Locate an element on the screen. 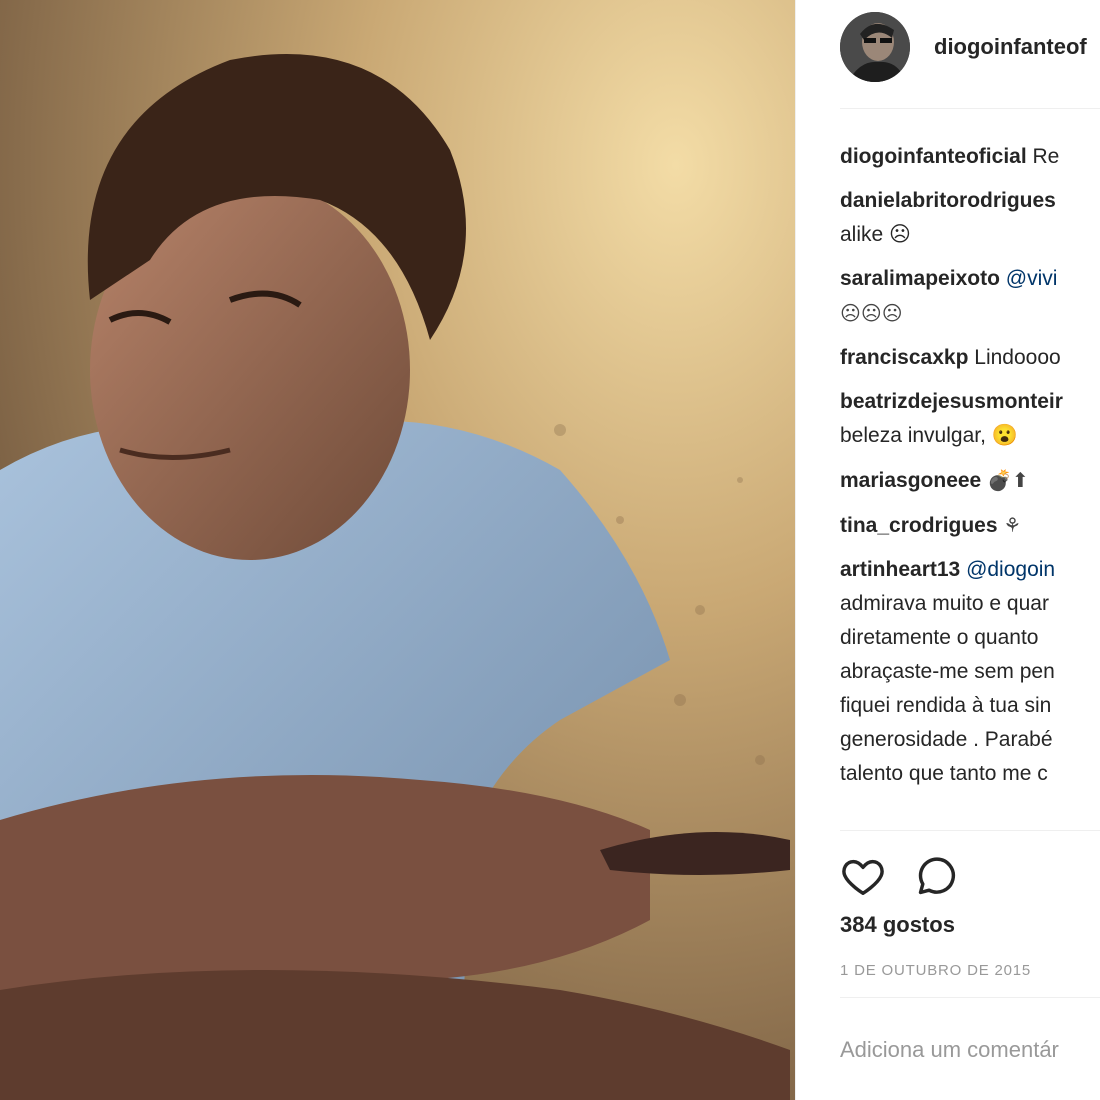  comment-text-line: fiquei rendida à tua sin is located at coordinates (946, 705).